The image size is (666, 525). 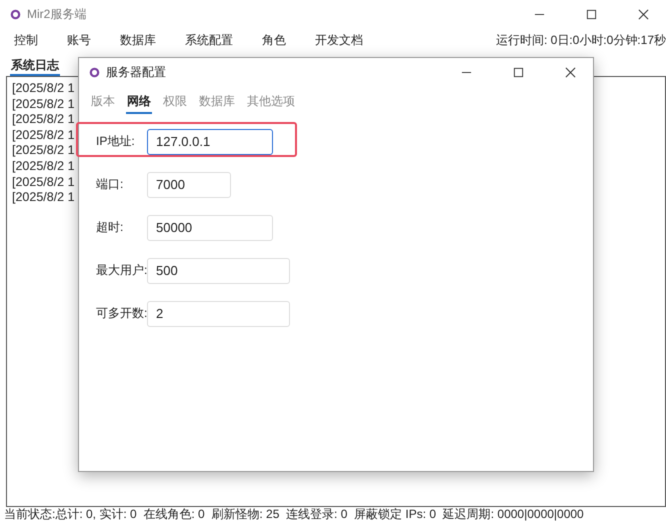 I want to click on menu-item: 系统配置, so click(x=209, y=40).